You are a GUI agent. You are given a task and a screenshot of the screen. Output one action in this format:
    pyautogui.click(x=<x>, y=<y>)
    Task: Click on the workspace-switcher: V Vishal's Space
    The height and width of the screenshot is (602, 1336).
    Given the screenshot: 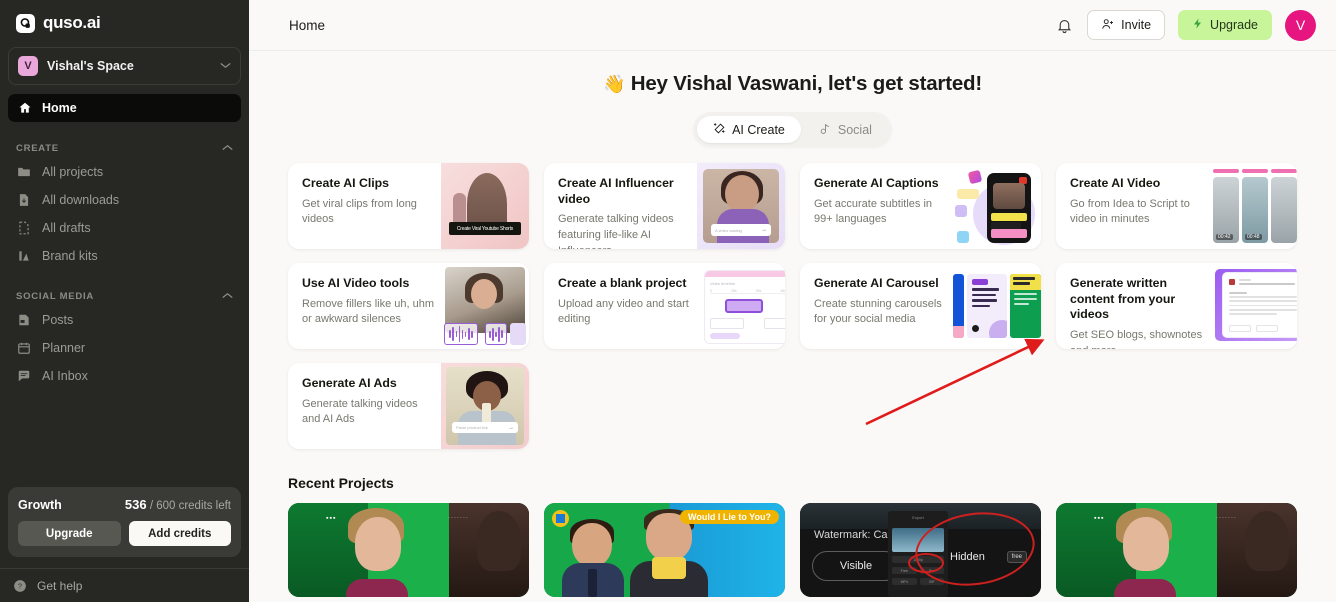 What is the action you would take?
    pyautogui.click(x=124, y=66)
    